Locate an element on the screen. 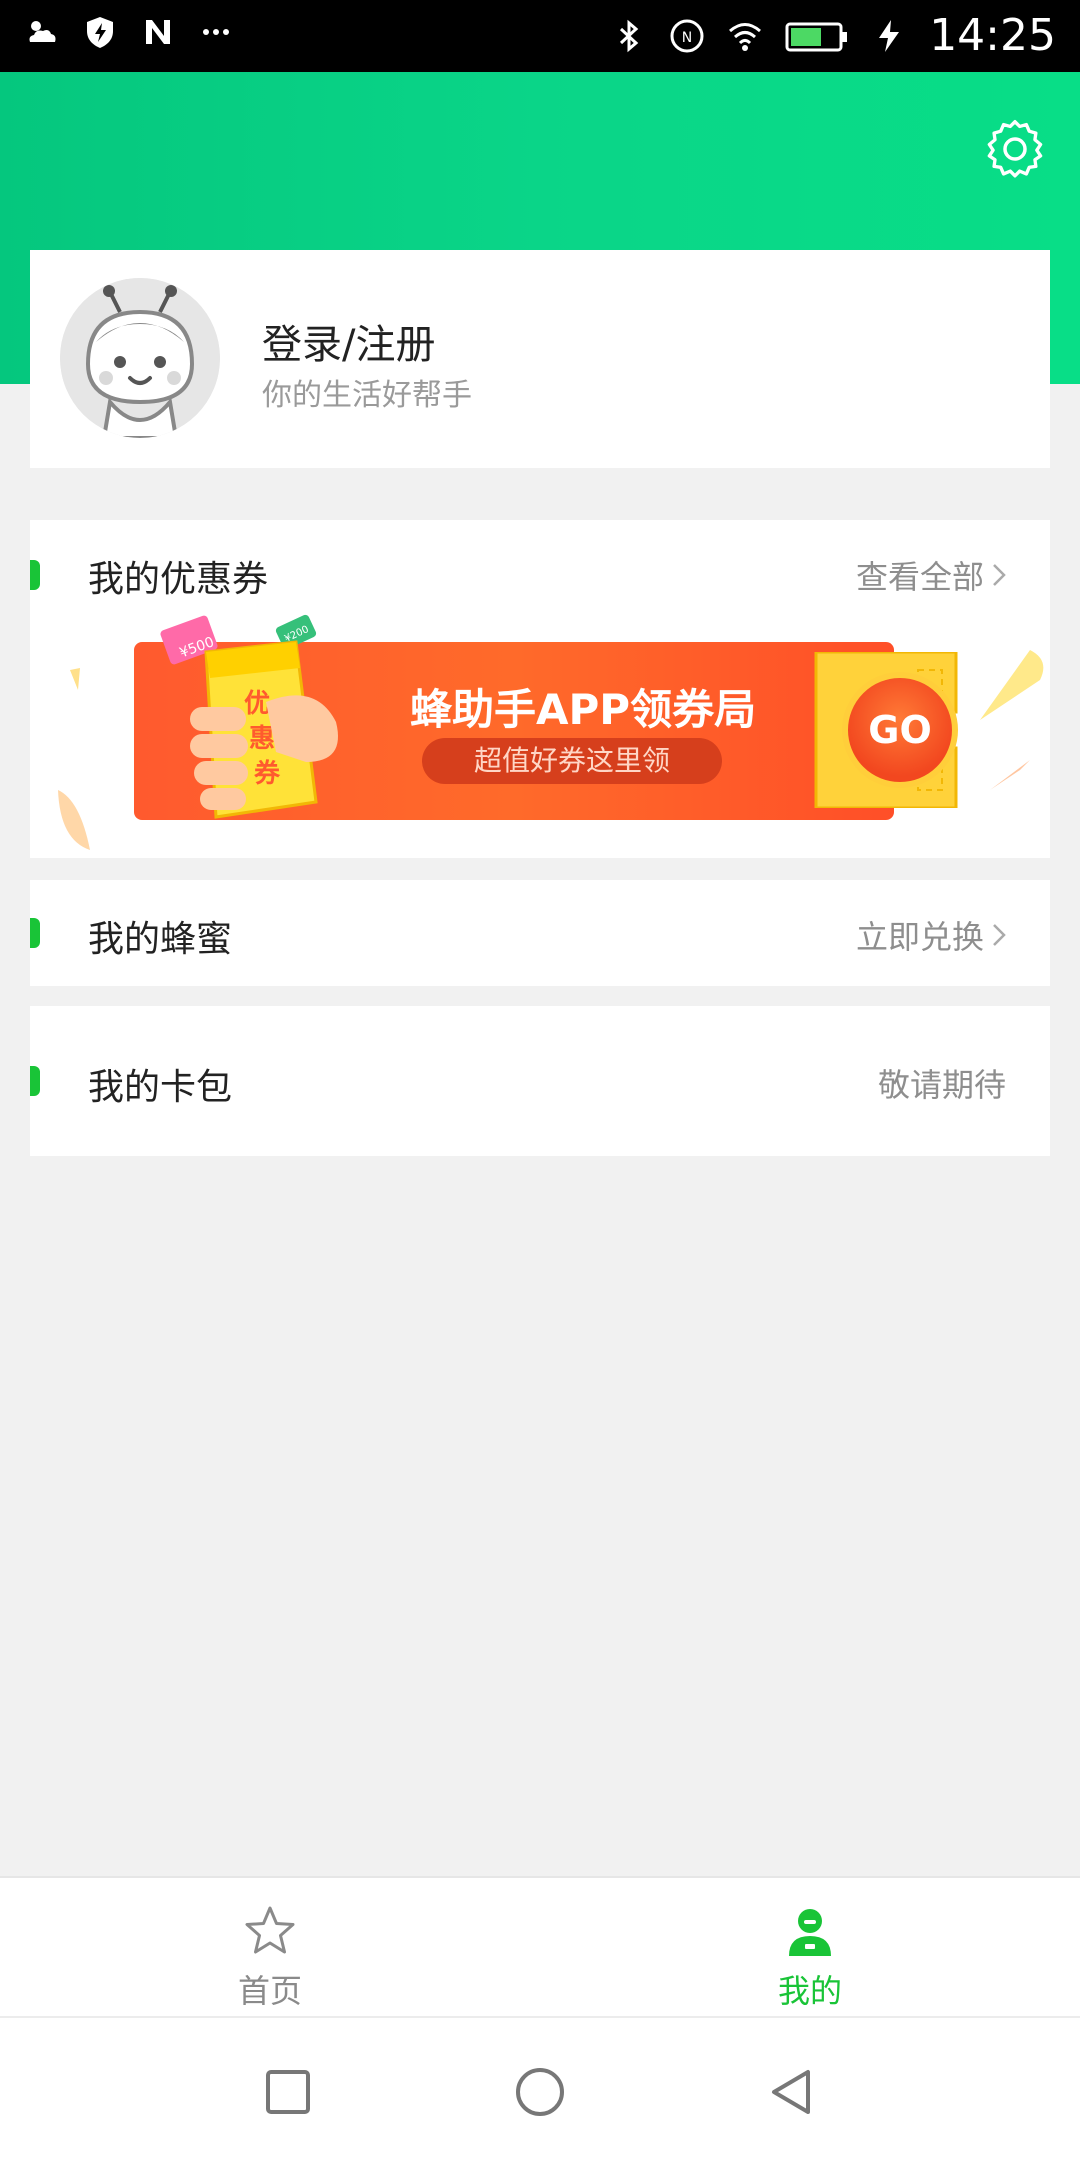 Image resolution: width=1080 pixels, height=2162 pixels. svg-text: 优 is located at coordinates (257, 704).